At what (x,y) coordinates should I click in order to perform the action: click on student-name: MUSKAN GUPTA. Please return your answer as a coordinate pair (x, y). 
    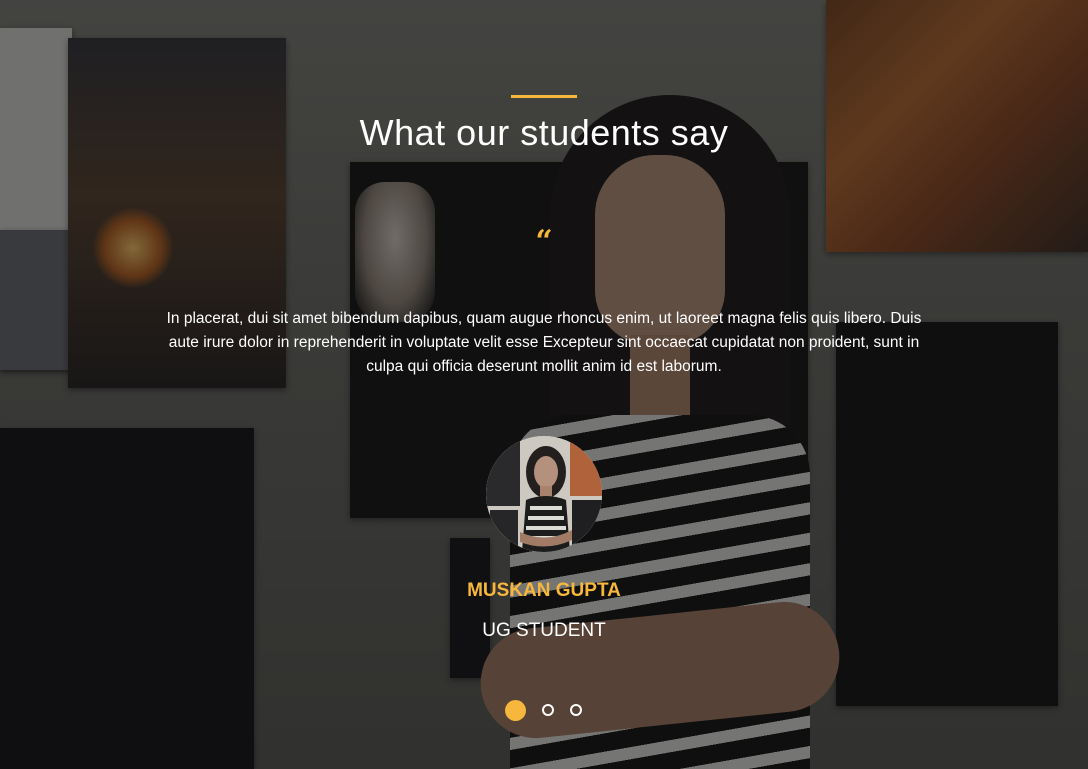
    Looking at the image, I should click on (544, 590).